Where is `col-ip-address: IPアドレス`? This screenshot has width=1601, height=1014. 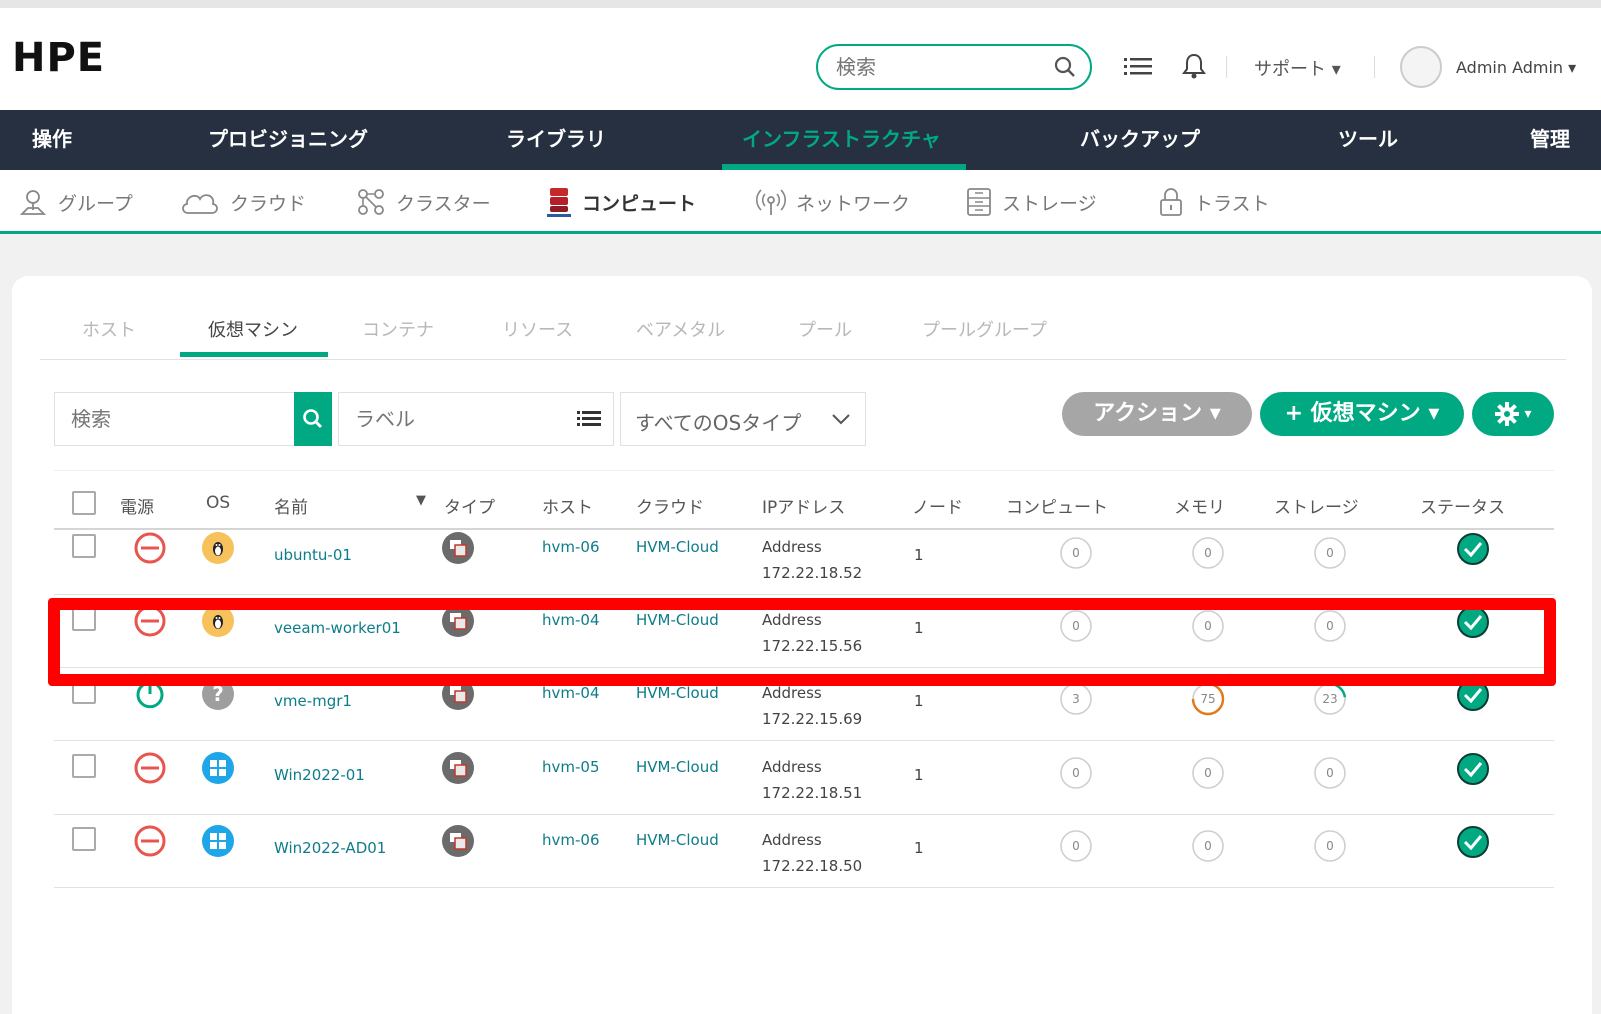
col-ip-address: IPアドレス is located at coordinates (803, 505).